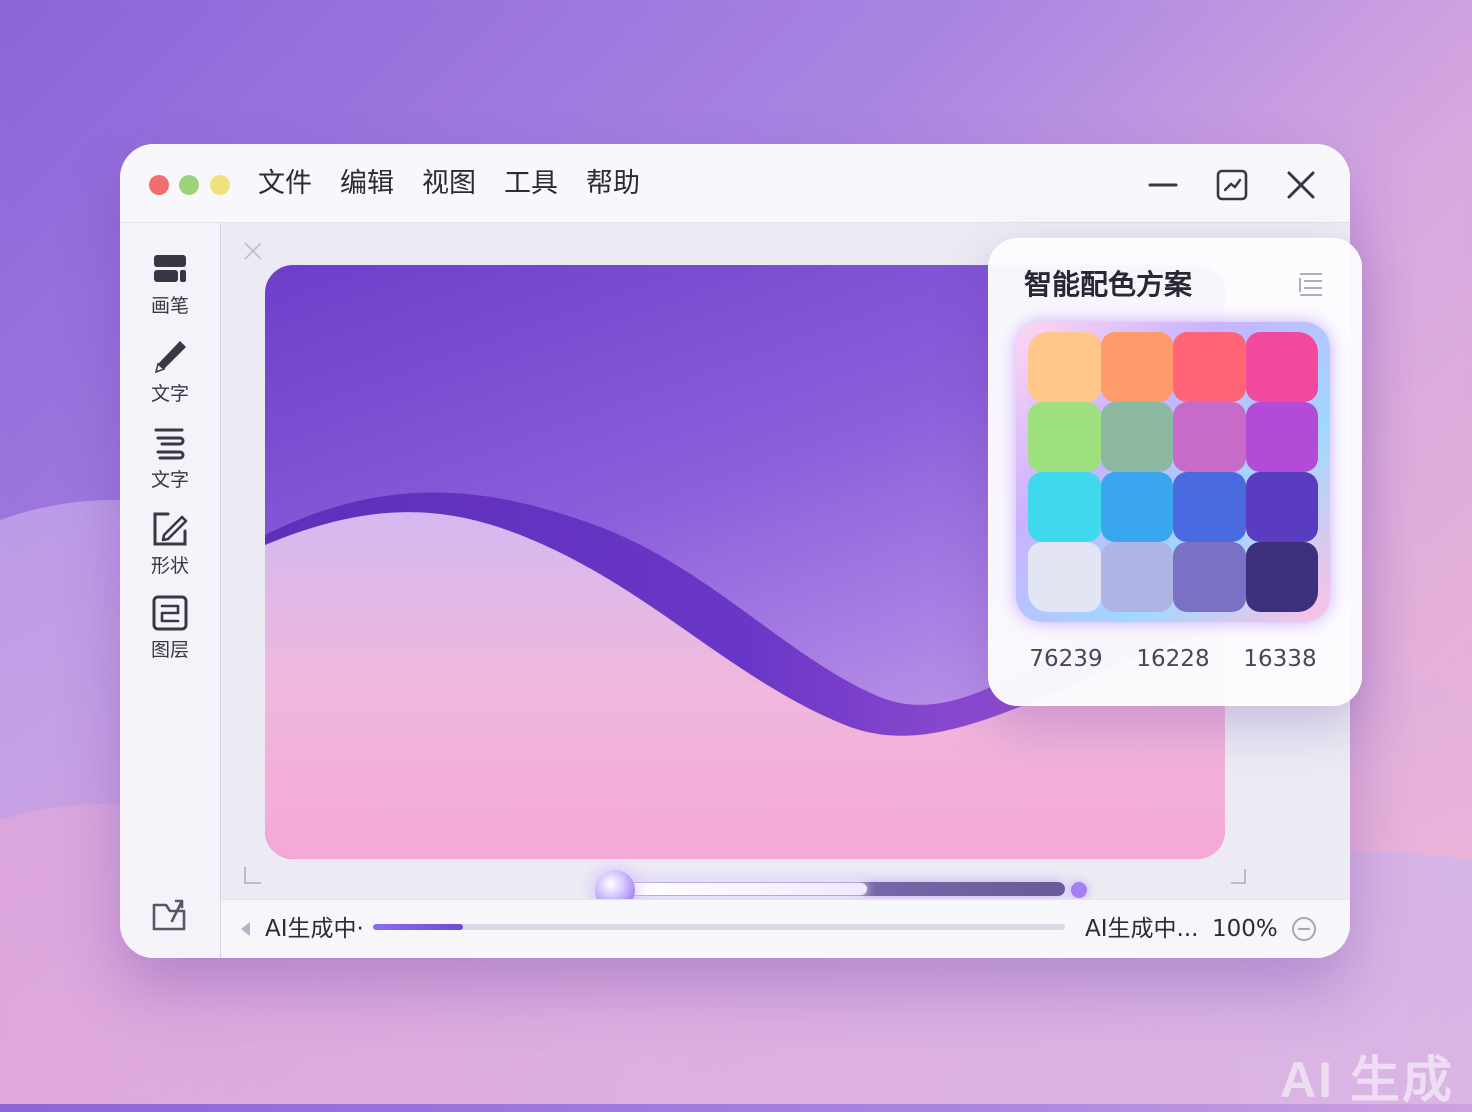  What do you see at coordinates (1108, 284) in the screenshot?
I see `palette-panel-title: 智能配色方案` at bounding box center [1108, 284].